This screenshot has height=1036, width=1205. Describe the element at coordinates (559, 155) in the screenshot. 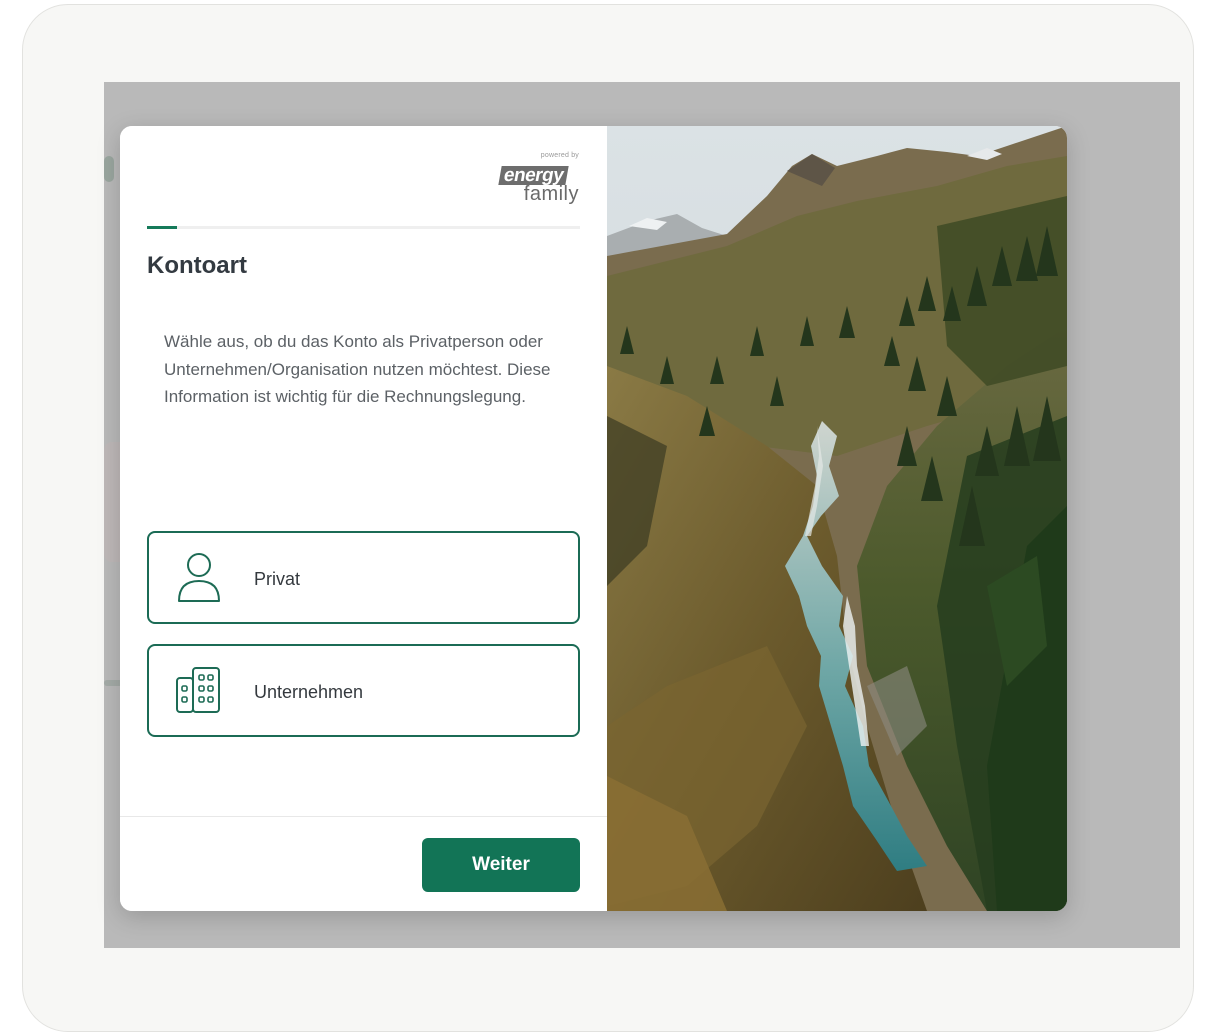

I see `brand-powered-by: powered by` at that location.